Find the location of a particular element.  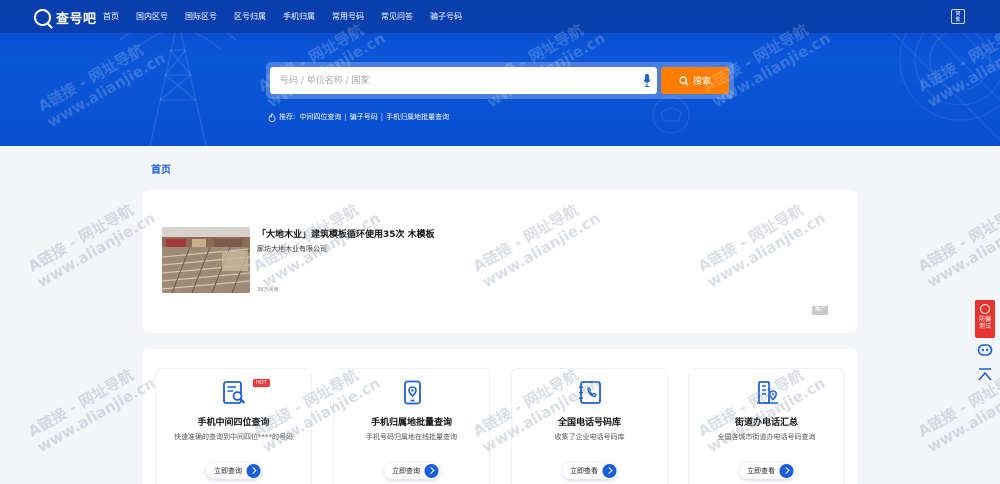

site-logo: 查号吧 is located at coordinates (65, 17).